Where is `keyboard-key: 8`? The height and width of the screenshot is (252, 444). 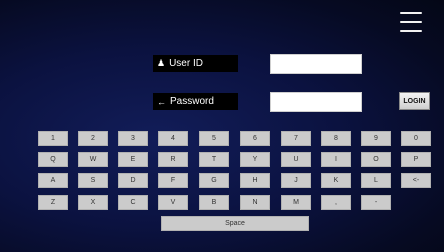 keyboard-key: 8 is located at coordinates (336, 138).